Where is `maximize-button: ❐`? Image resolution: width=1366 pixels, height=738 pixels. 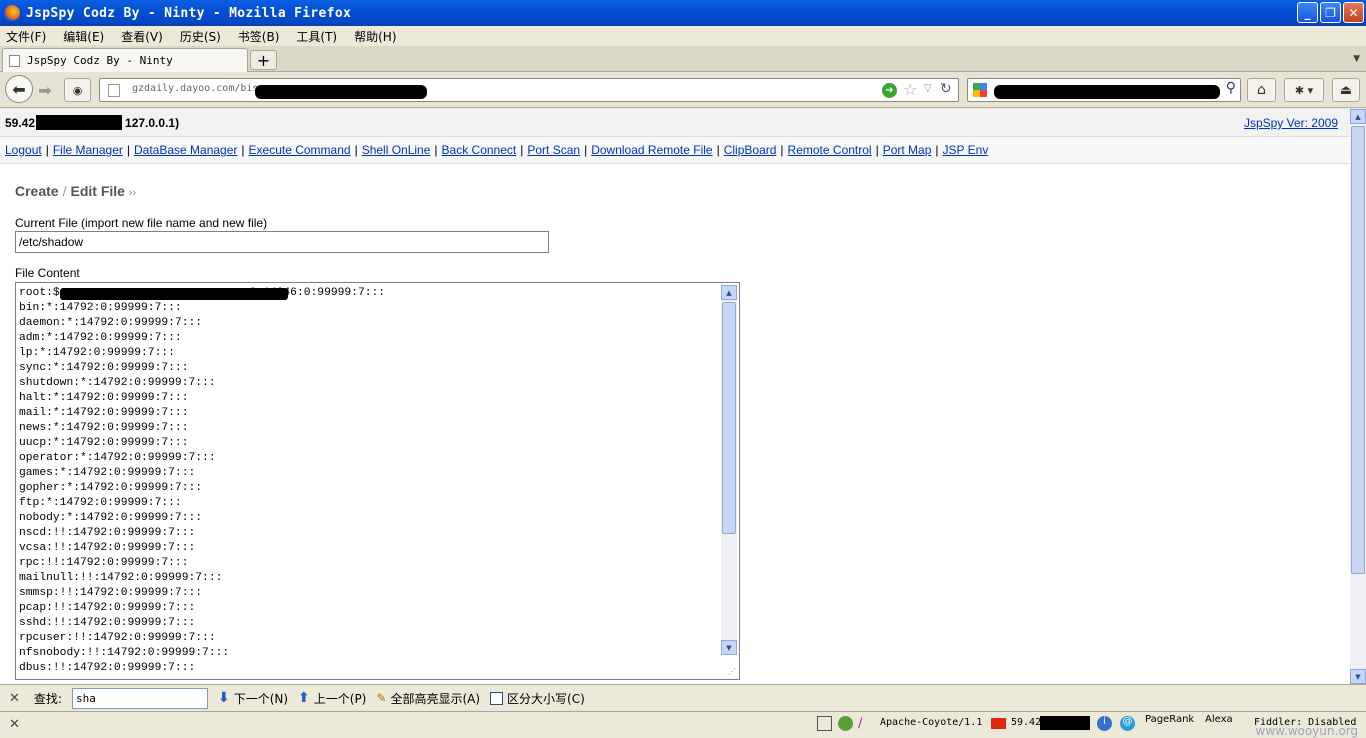
maximize-button: ❐ is located at coordinates (1330, 12).